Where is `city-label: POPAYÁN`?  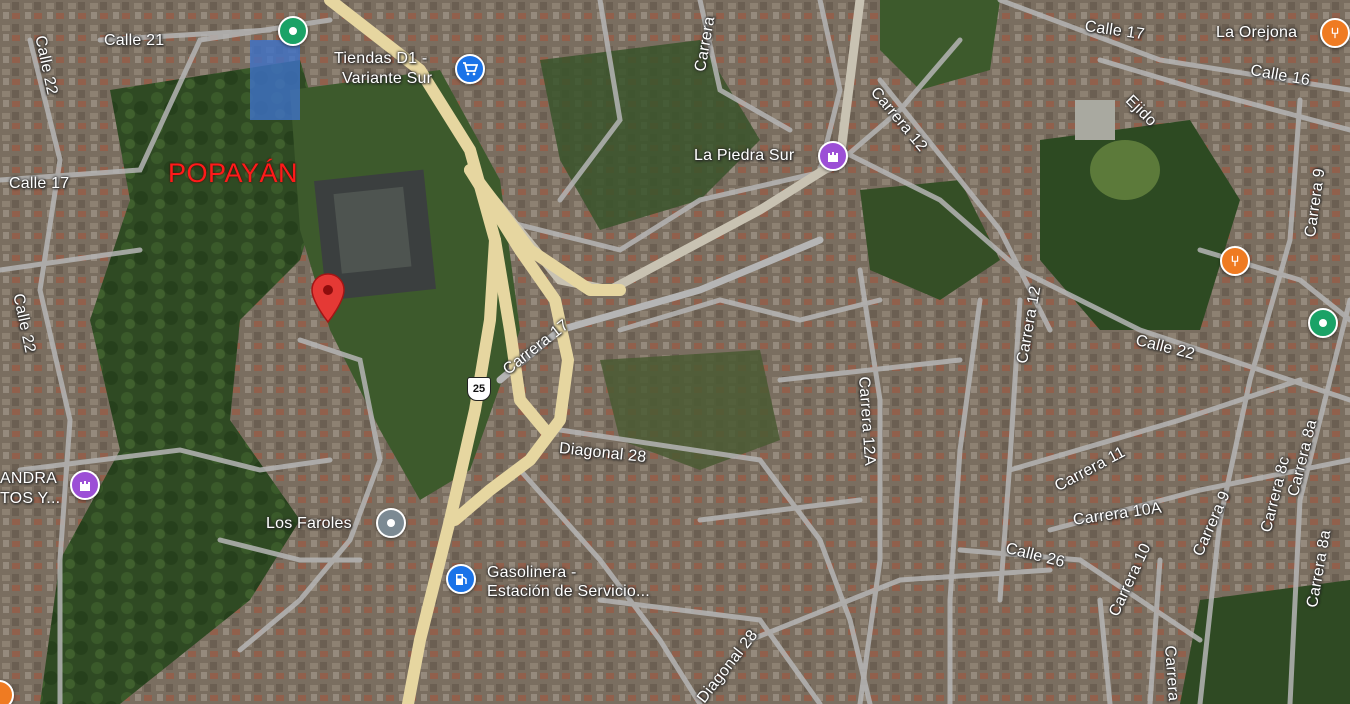 city-label: POPAYÁN is located at coordinates (233, 173).